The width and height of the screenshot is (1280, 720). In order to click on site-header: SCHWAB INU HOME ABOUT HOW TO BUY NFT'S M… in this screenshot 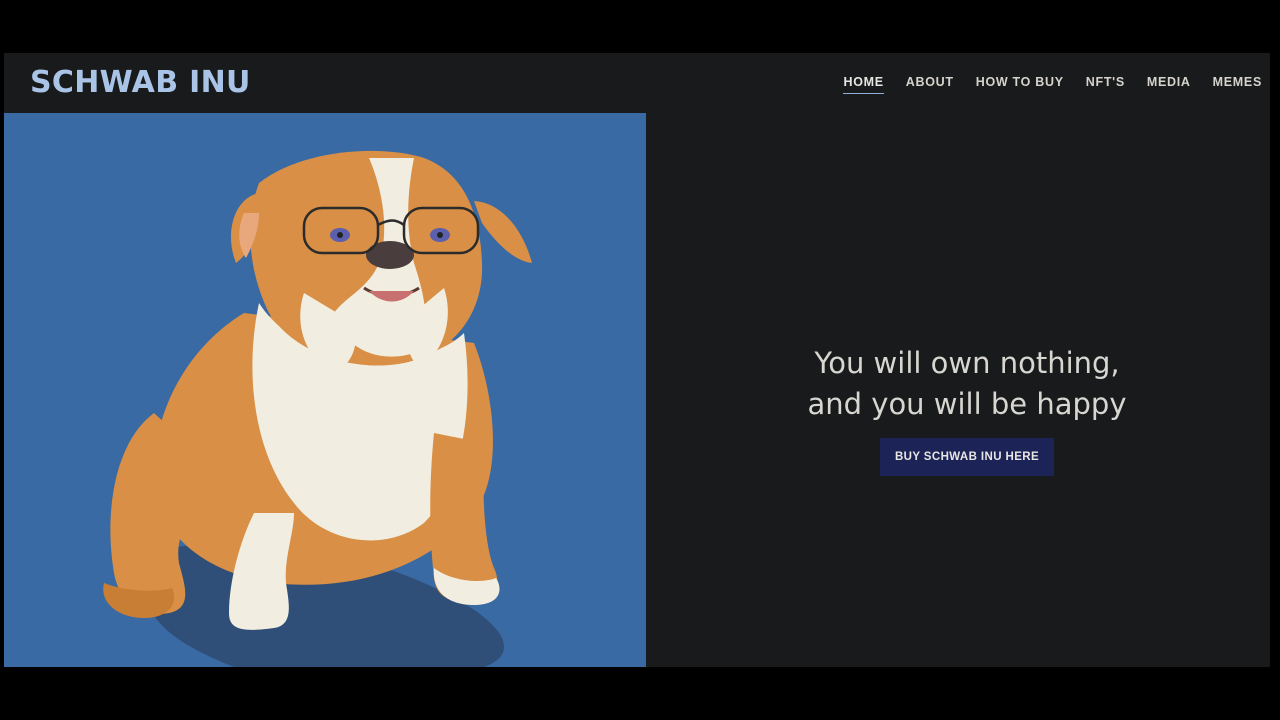, I will do `click(637, 83)`.